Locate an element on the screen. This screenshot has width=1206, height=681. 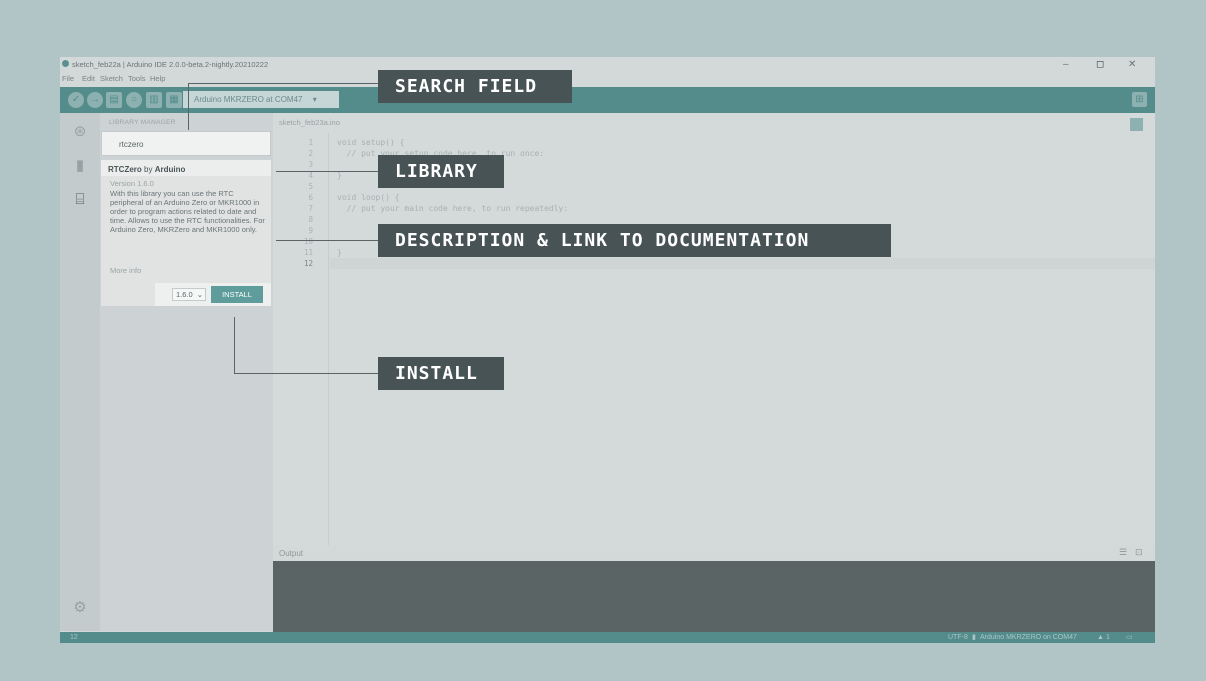
sketchbook-icon: ⊛ is located at coordinates (80, 132).